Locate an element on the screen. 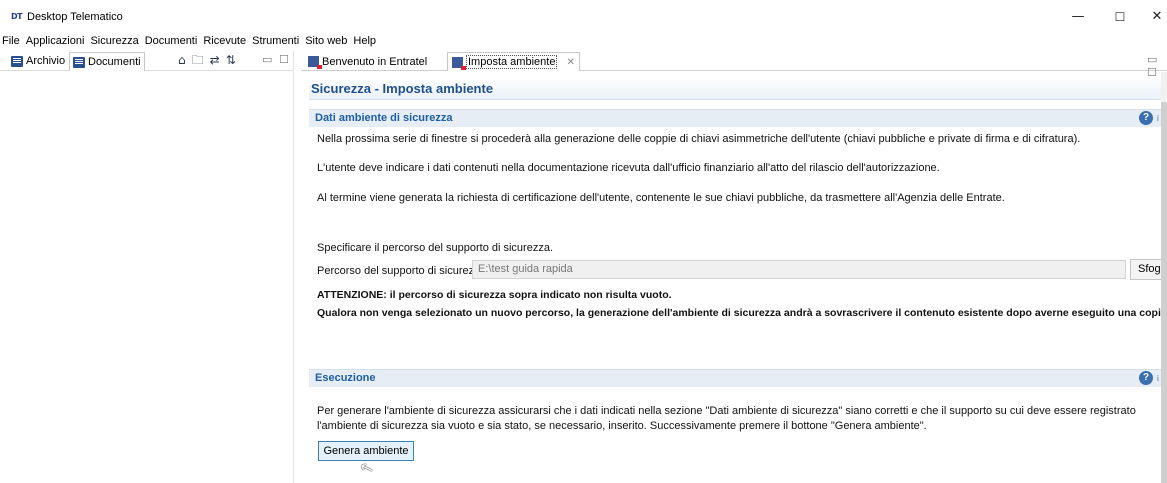 The width and height of the screenshot is (1167, 483). window-title: Desktop Telematico is located at coordinates (75, 17).